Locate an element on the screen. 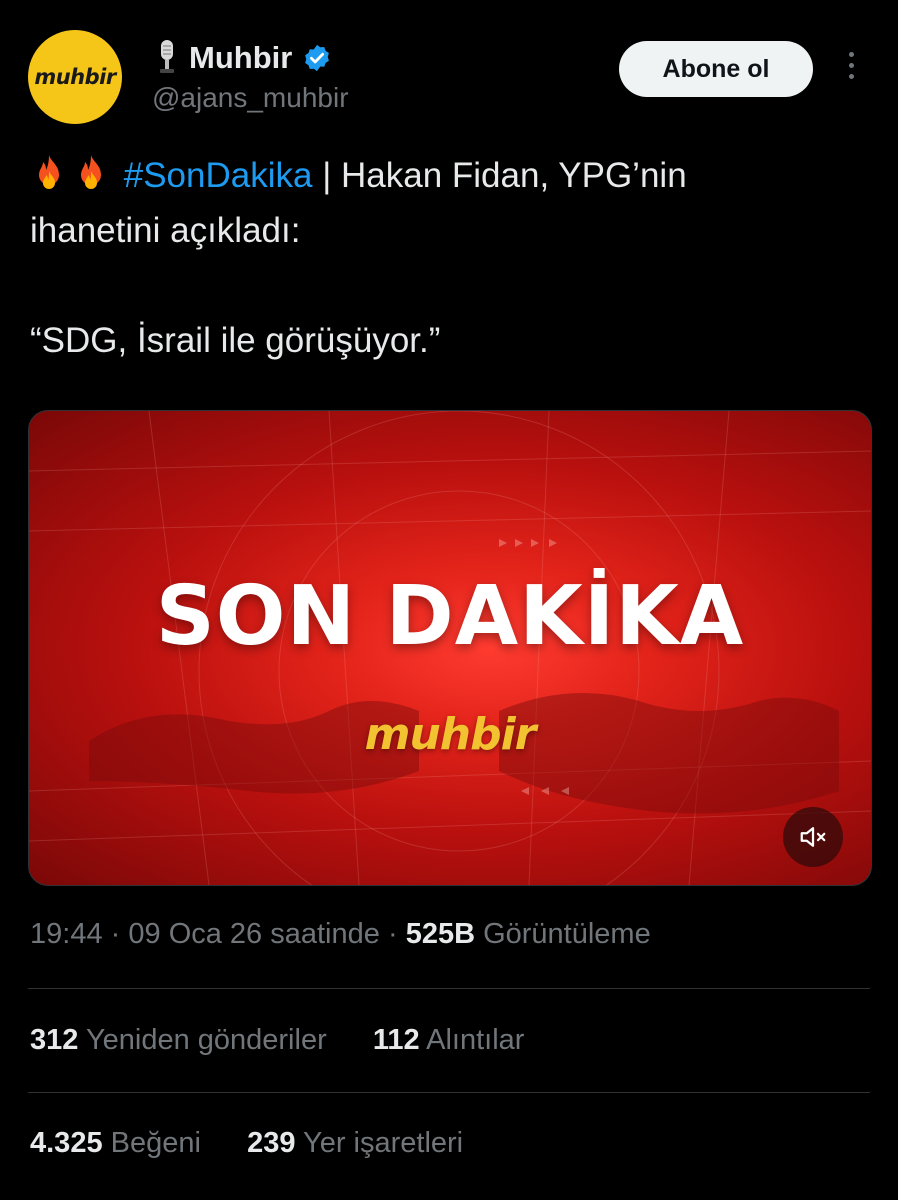 This screenshot has width=898, height=1200. reposts-link: 312 Yeniden gönderiler is located at coordinates (182, 1040).